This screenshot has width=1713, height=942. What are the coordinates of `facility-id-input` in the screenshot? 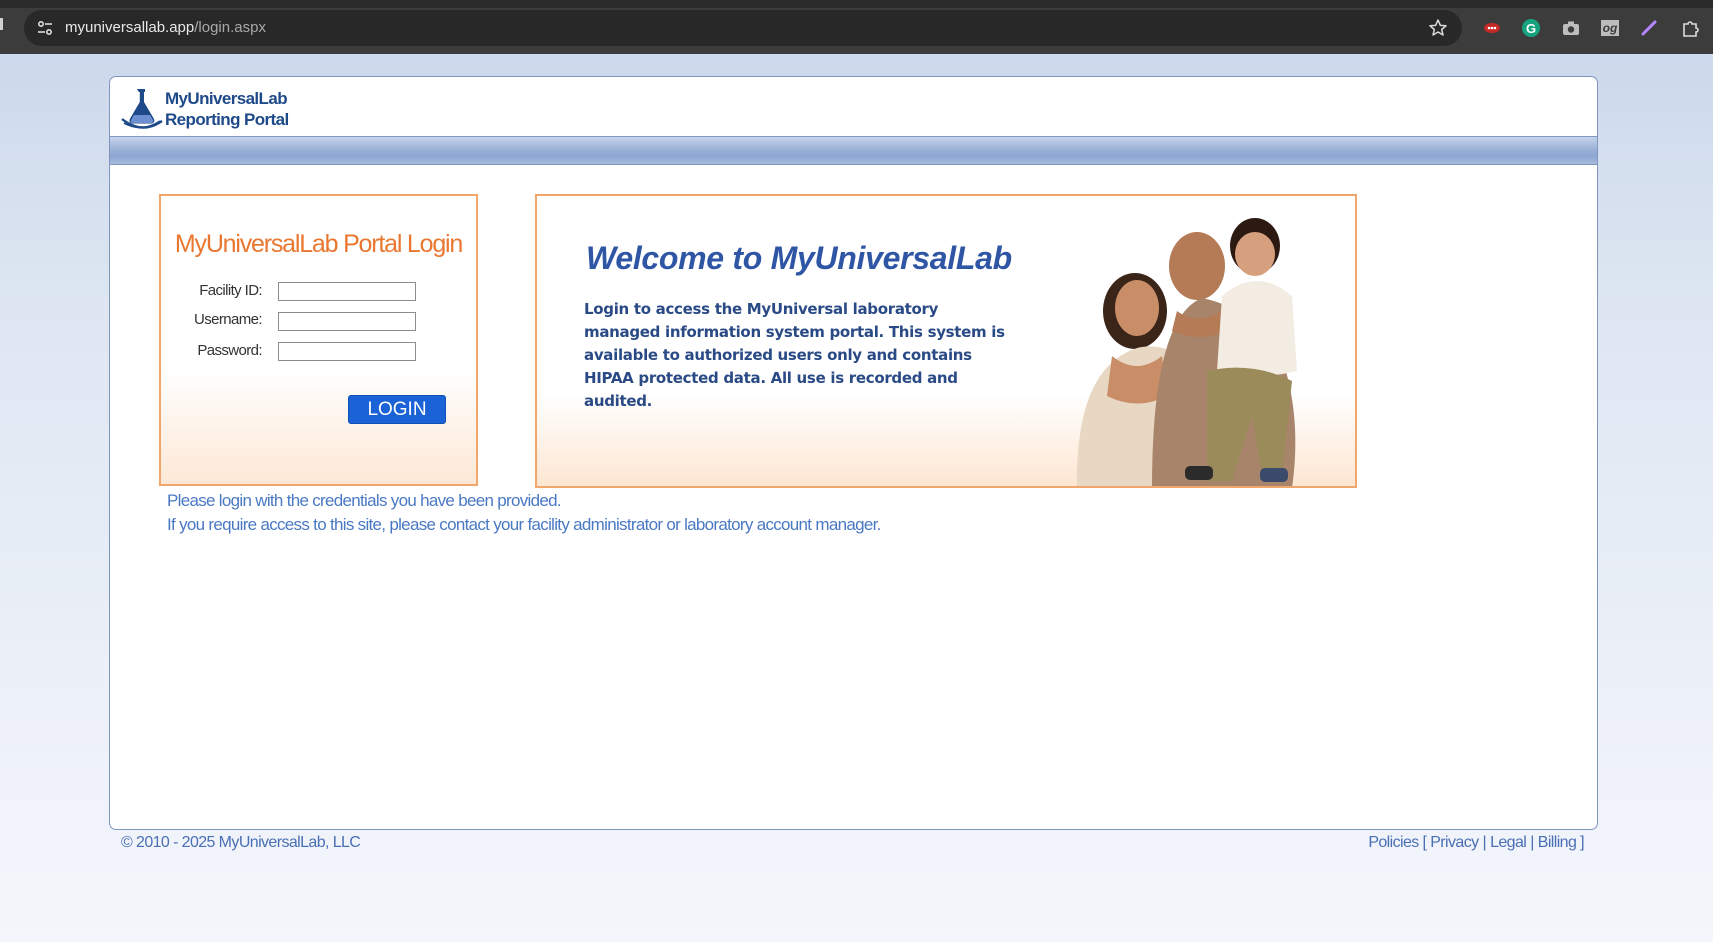 It's located at (347, 291).